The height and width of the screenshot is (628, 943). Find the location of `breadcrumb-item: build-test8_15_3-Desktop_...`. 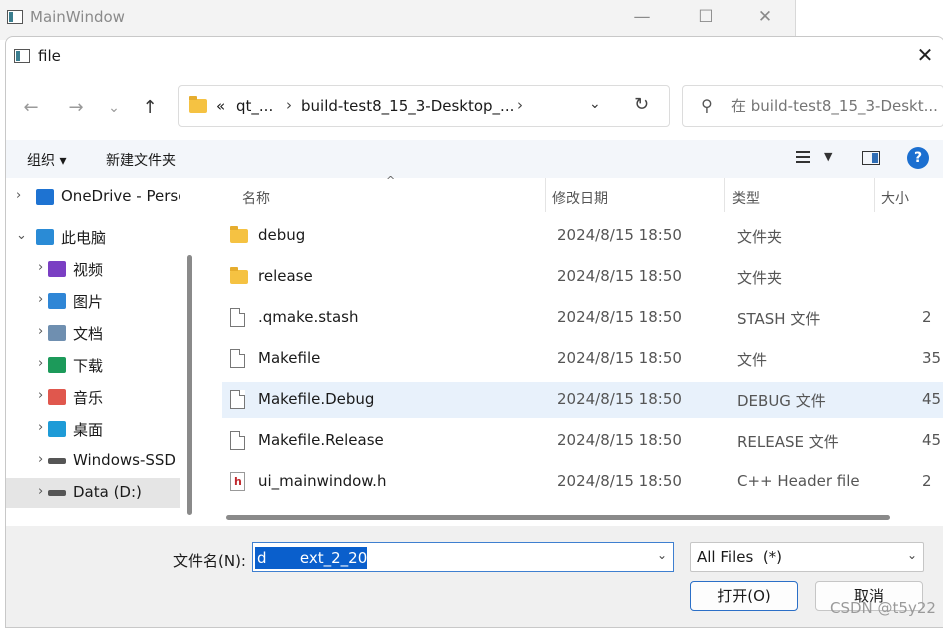

breadcrumb-item: build-test8_15_3-Desktop_... is located at coordinates (407, 106).